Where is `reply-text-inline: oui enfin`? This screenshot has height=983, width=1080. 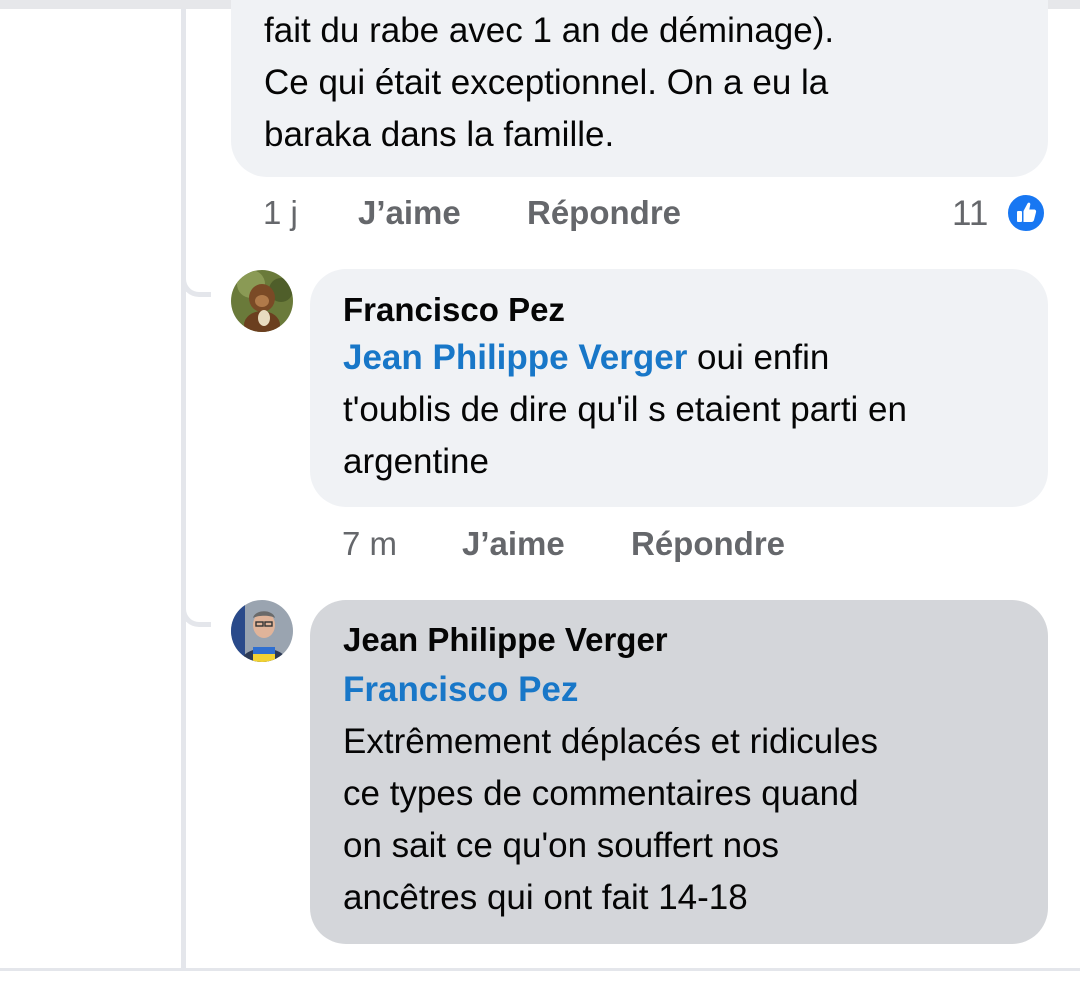 reply-text-inline: oui enfin is located at coordinates (758, 357).